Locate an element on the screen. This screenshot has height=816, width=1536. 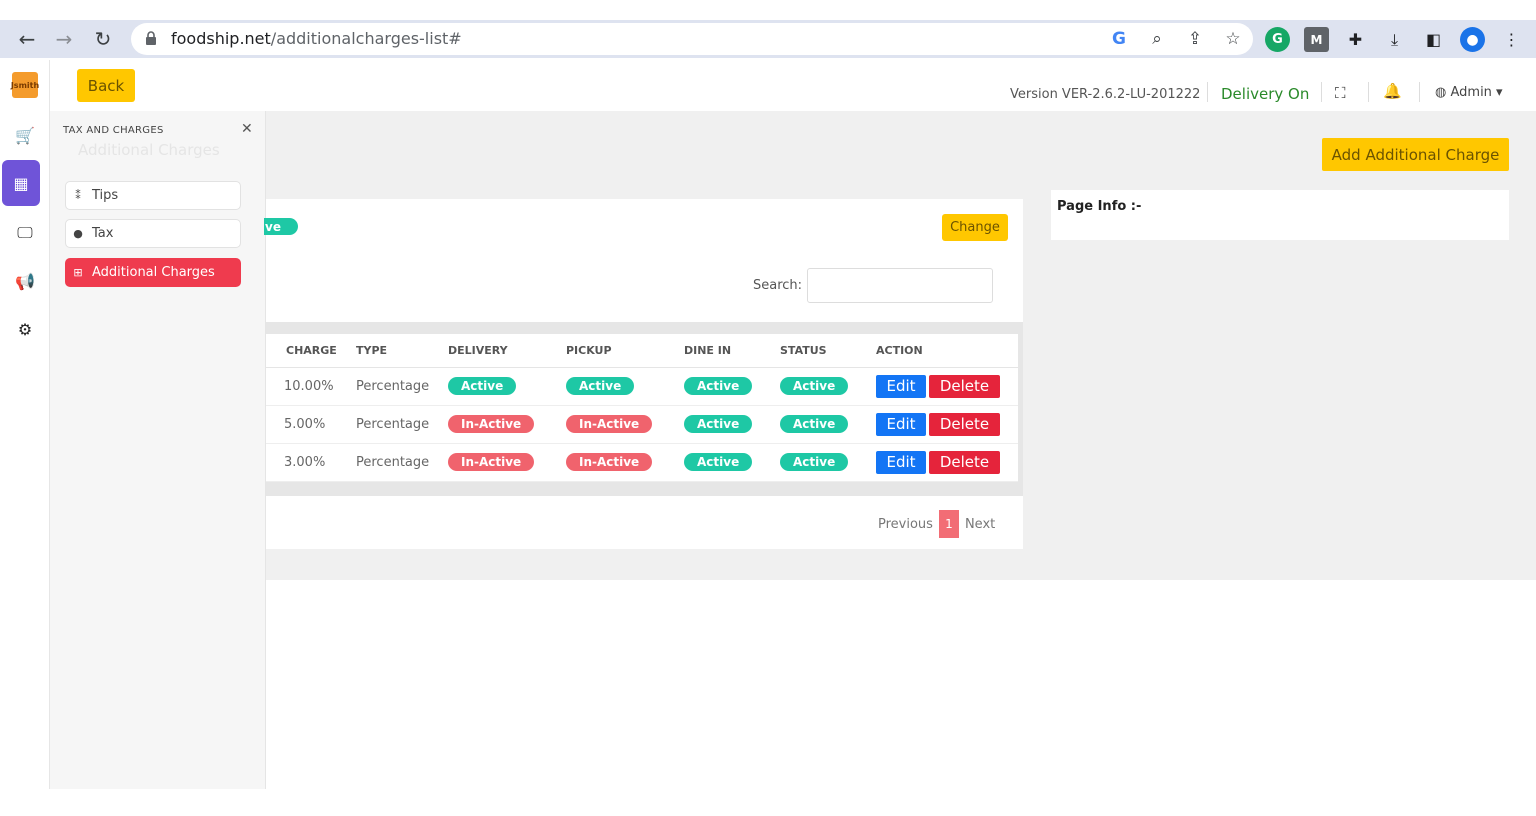
m-extension-icon: M is located at coordinates (1316, 39).